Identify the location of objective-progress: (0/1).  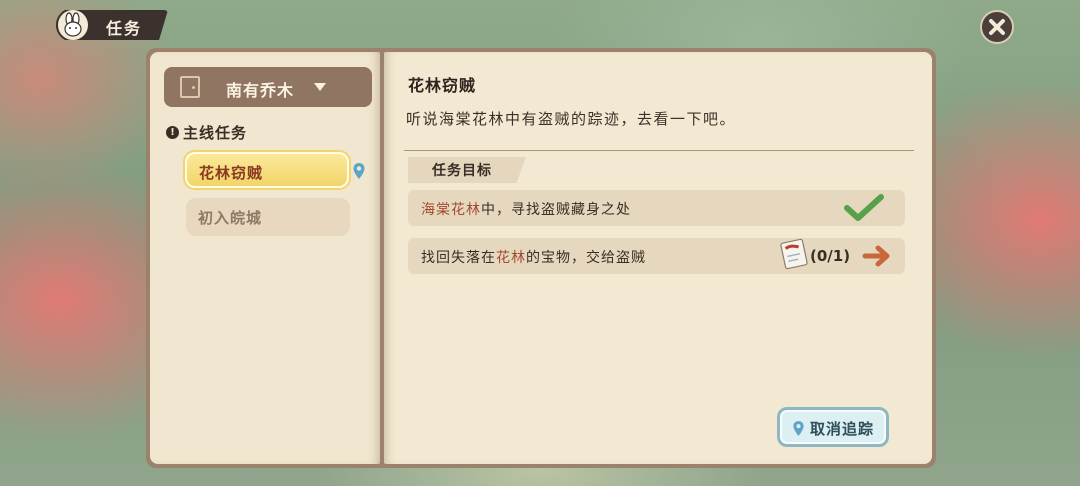
(830, 256).